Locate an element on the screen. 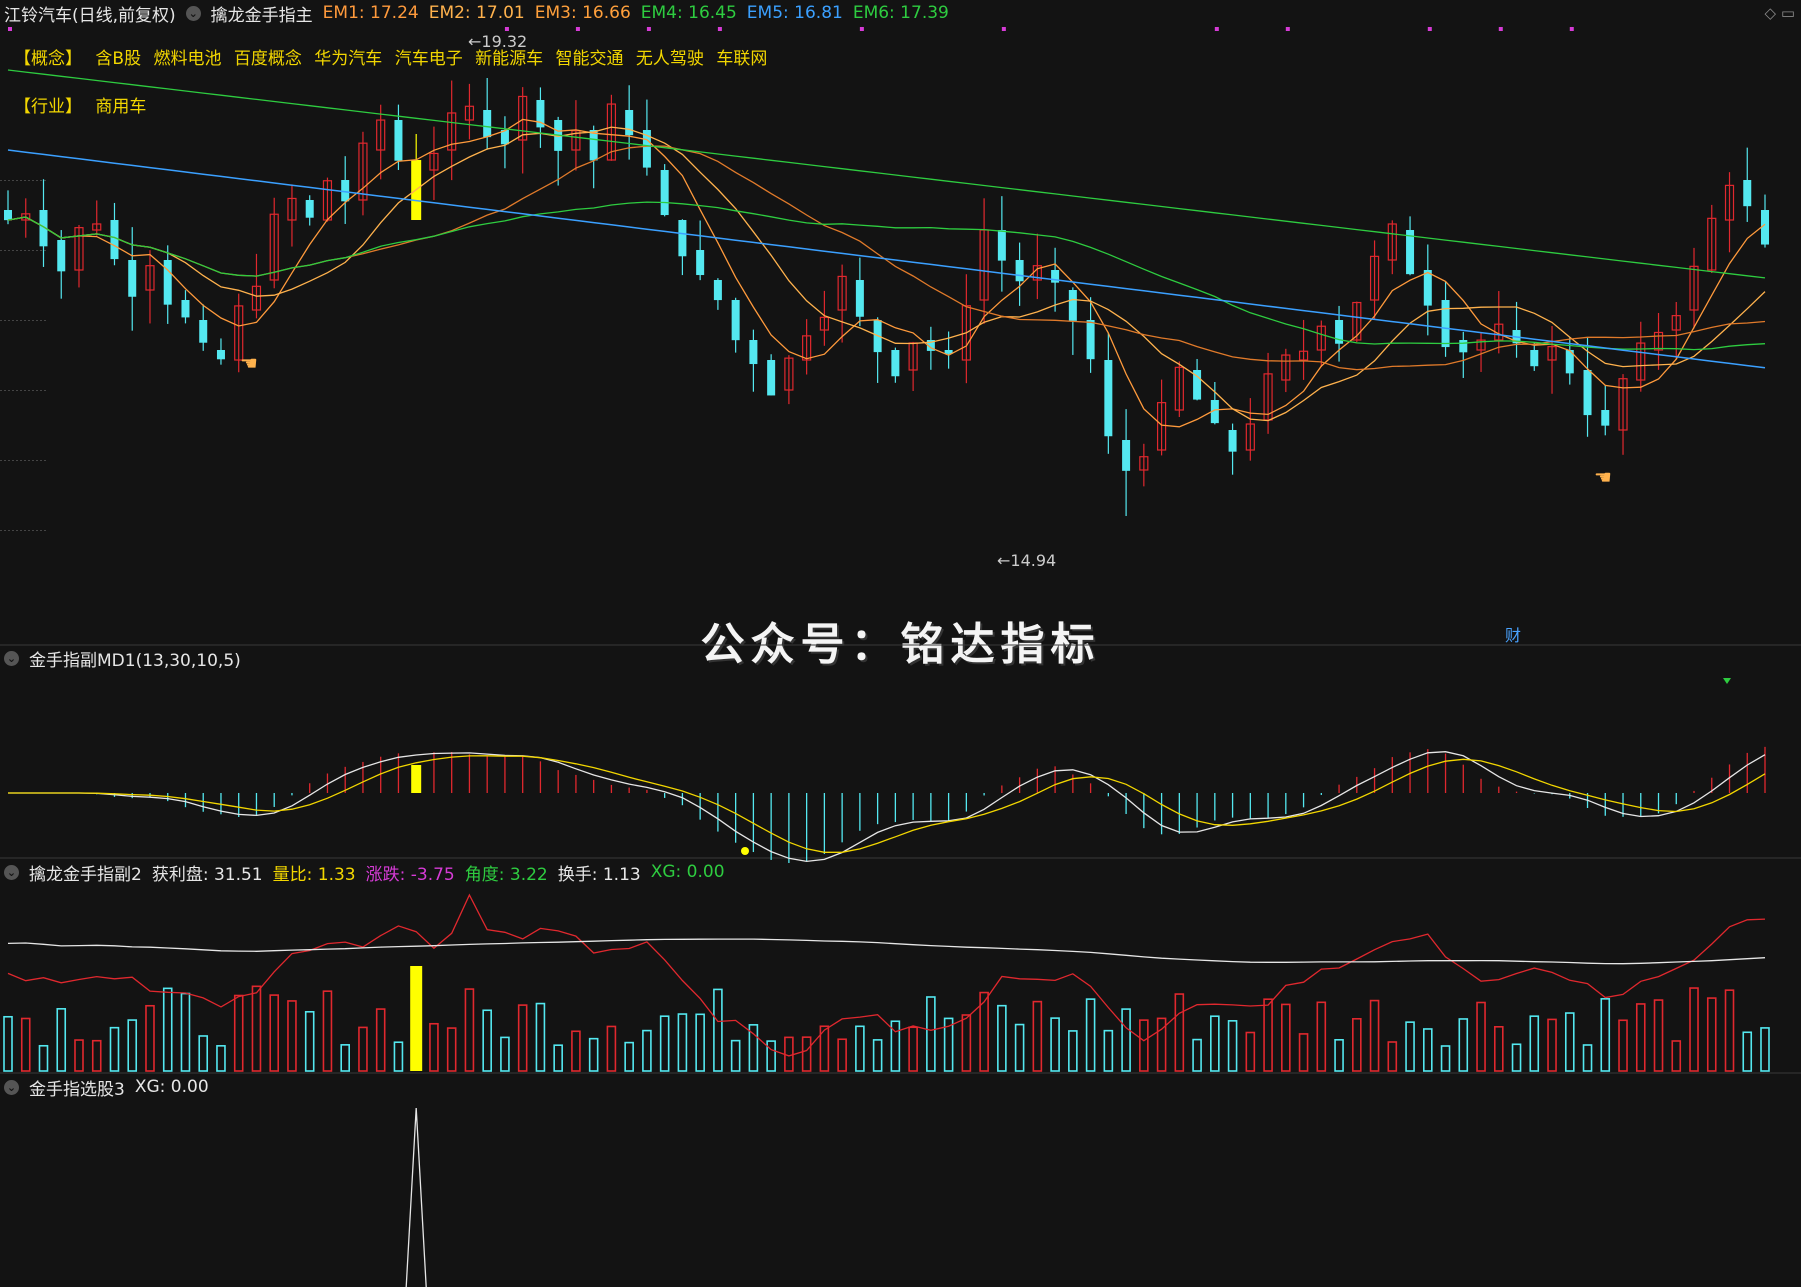 The height and width of the screenshot is (1287, 1801). signal-dot is located at coordinates (745, 851).